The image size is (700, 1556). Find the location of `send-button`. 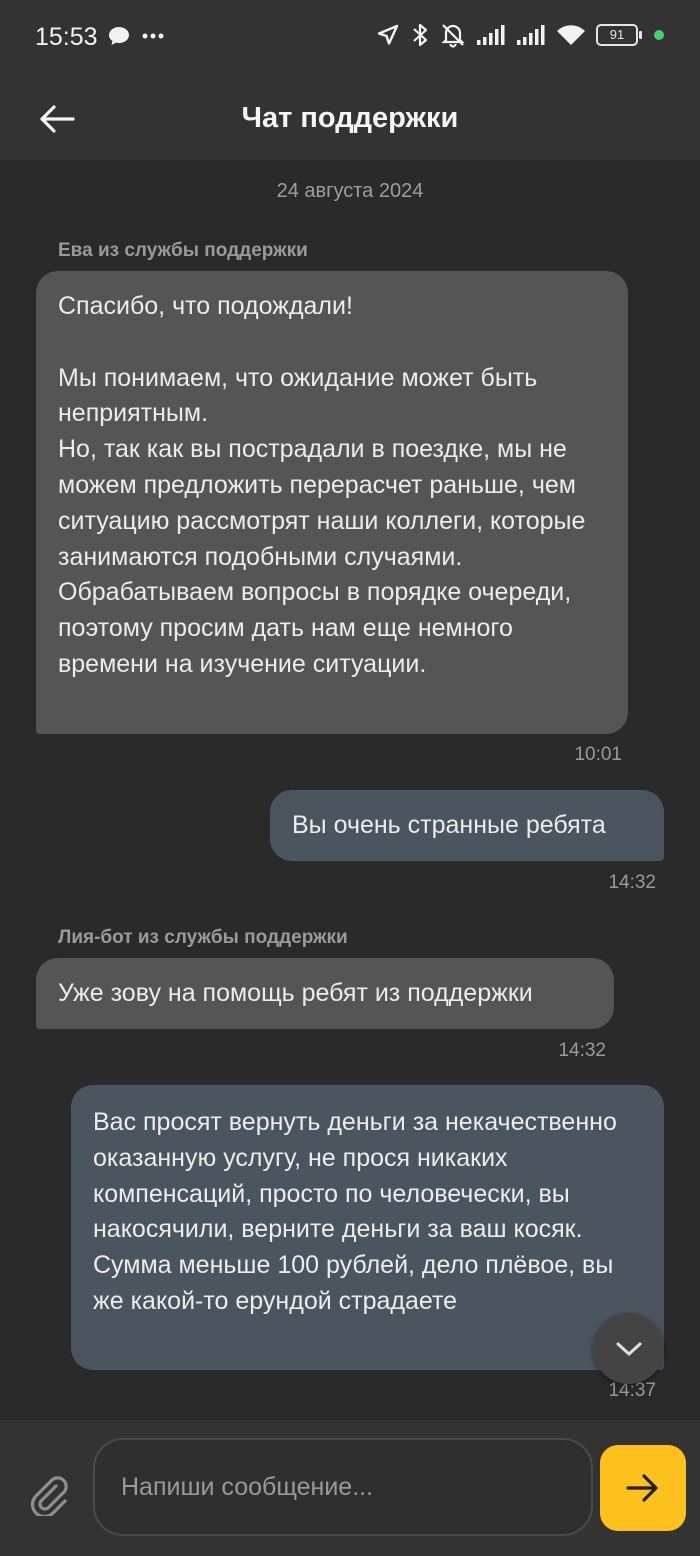

send-button is located at coordinates (643, 1488).